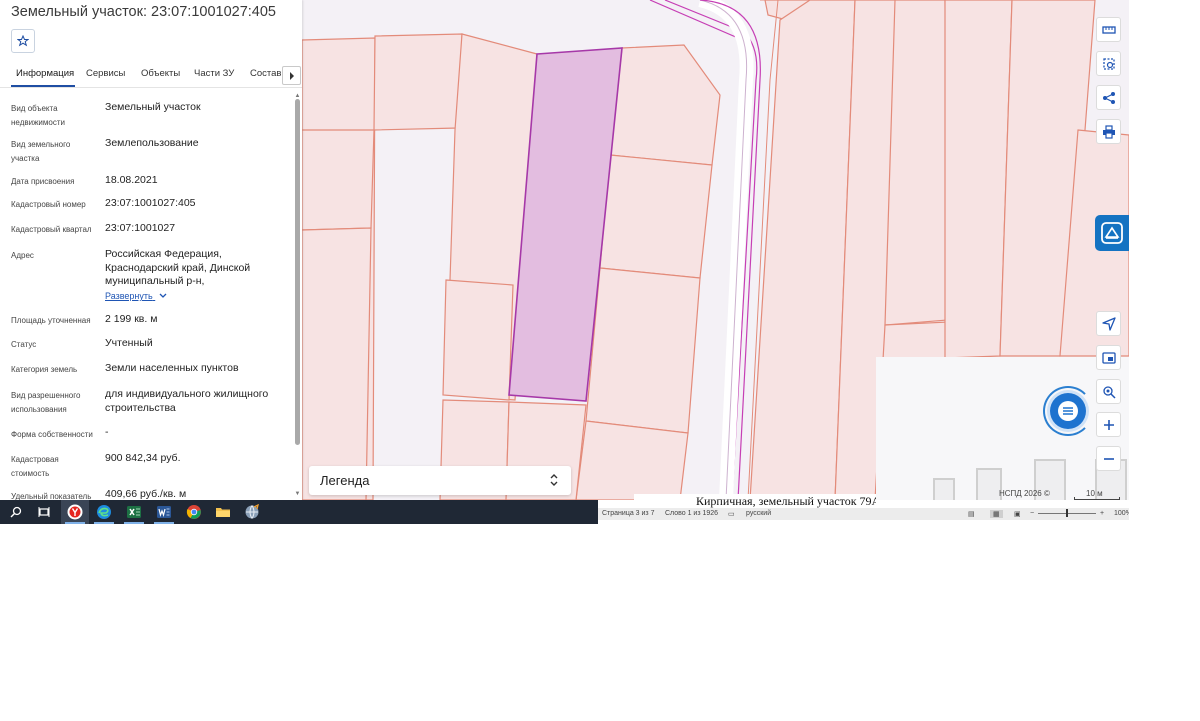 Image resolution: width=1200 pixels, height=721 pixels. I want to click on panel-scrollbar: ▲ ▼, so click(297, 295).